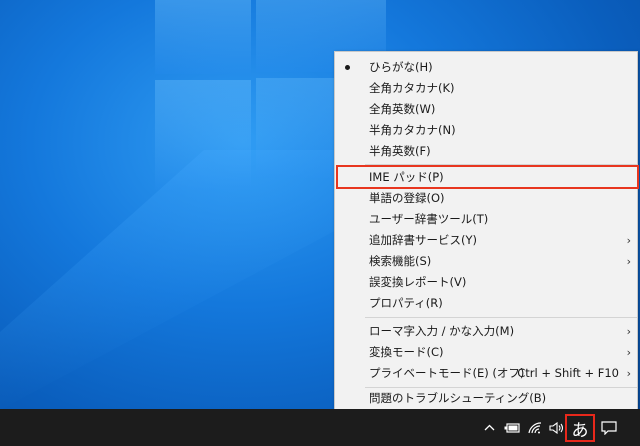 The image size is (640, 446). Describe the element at coordinates (418, 282) in the screenshot. I see `menu-item-label: 誤変換レポート(V)` at that location.